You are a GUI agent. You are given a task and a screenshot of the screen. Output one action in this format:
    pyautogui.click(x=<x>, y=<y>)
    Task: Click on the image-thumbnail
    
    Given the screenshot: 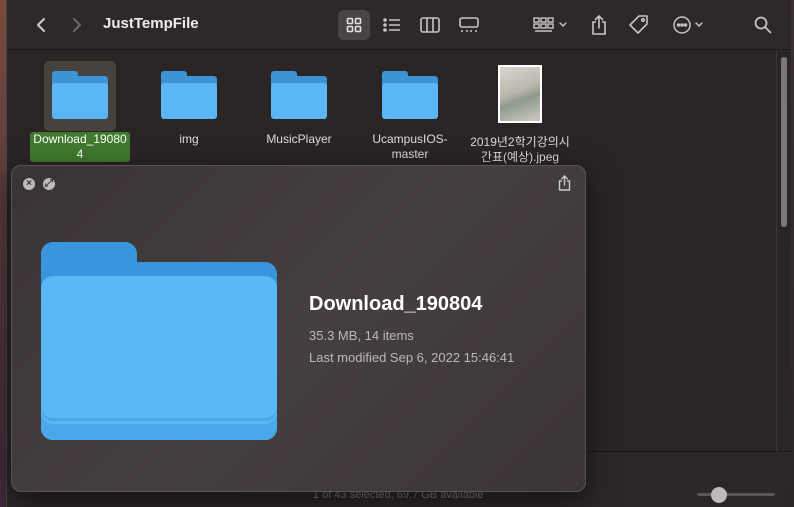 What is the action you would take?
    pyautogui.click(x=520, y=94)
    